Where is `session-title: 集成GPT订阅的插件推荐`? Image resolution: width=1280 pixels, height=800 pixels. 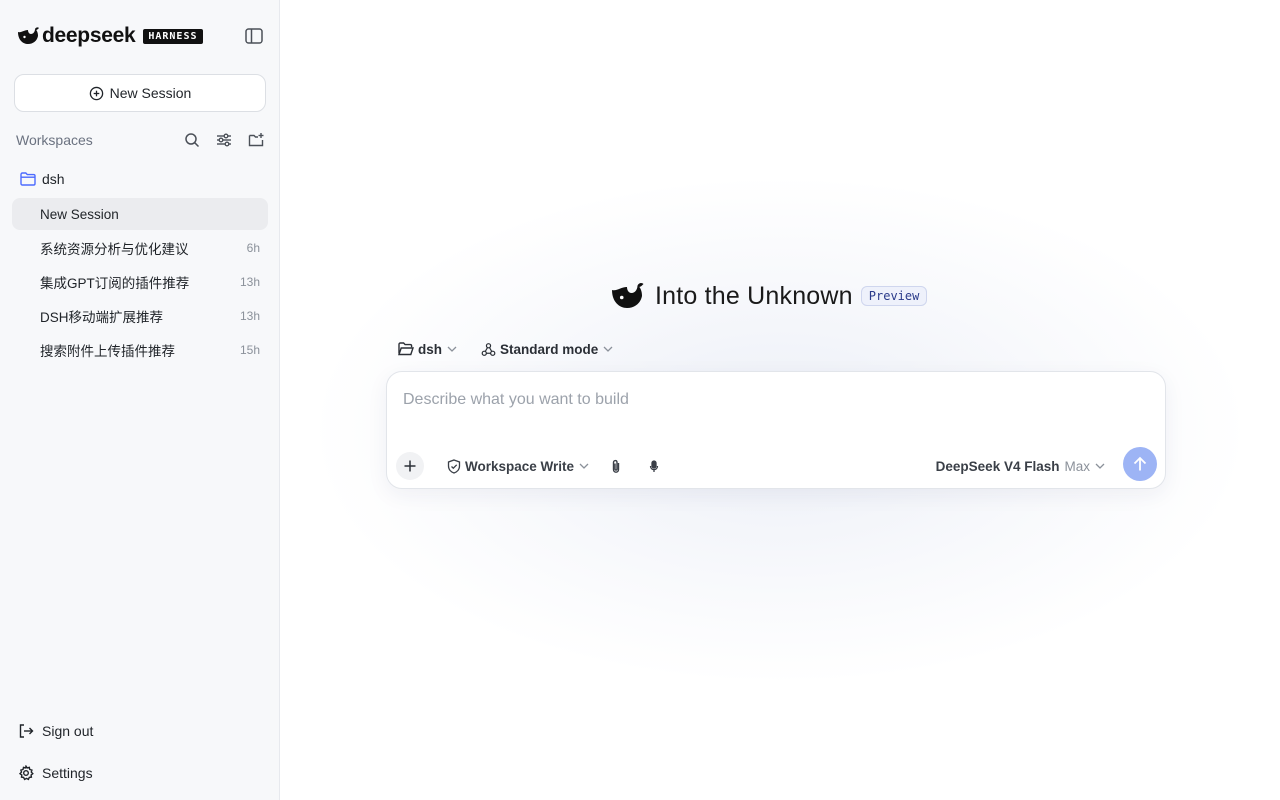 session-title: 集成GPT订阅的插件推荐 is located at coordinates (115, 283).